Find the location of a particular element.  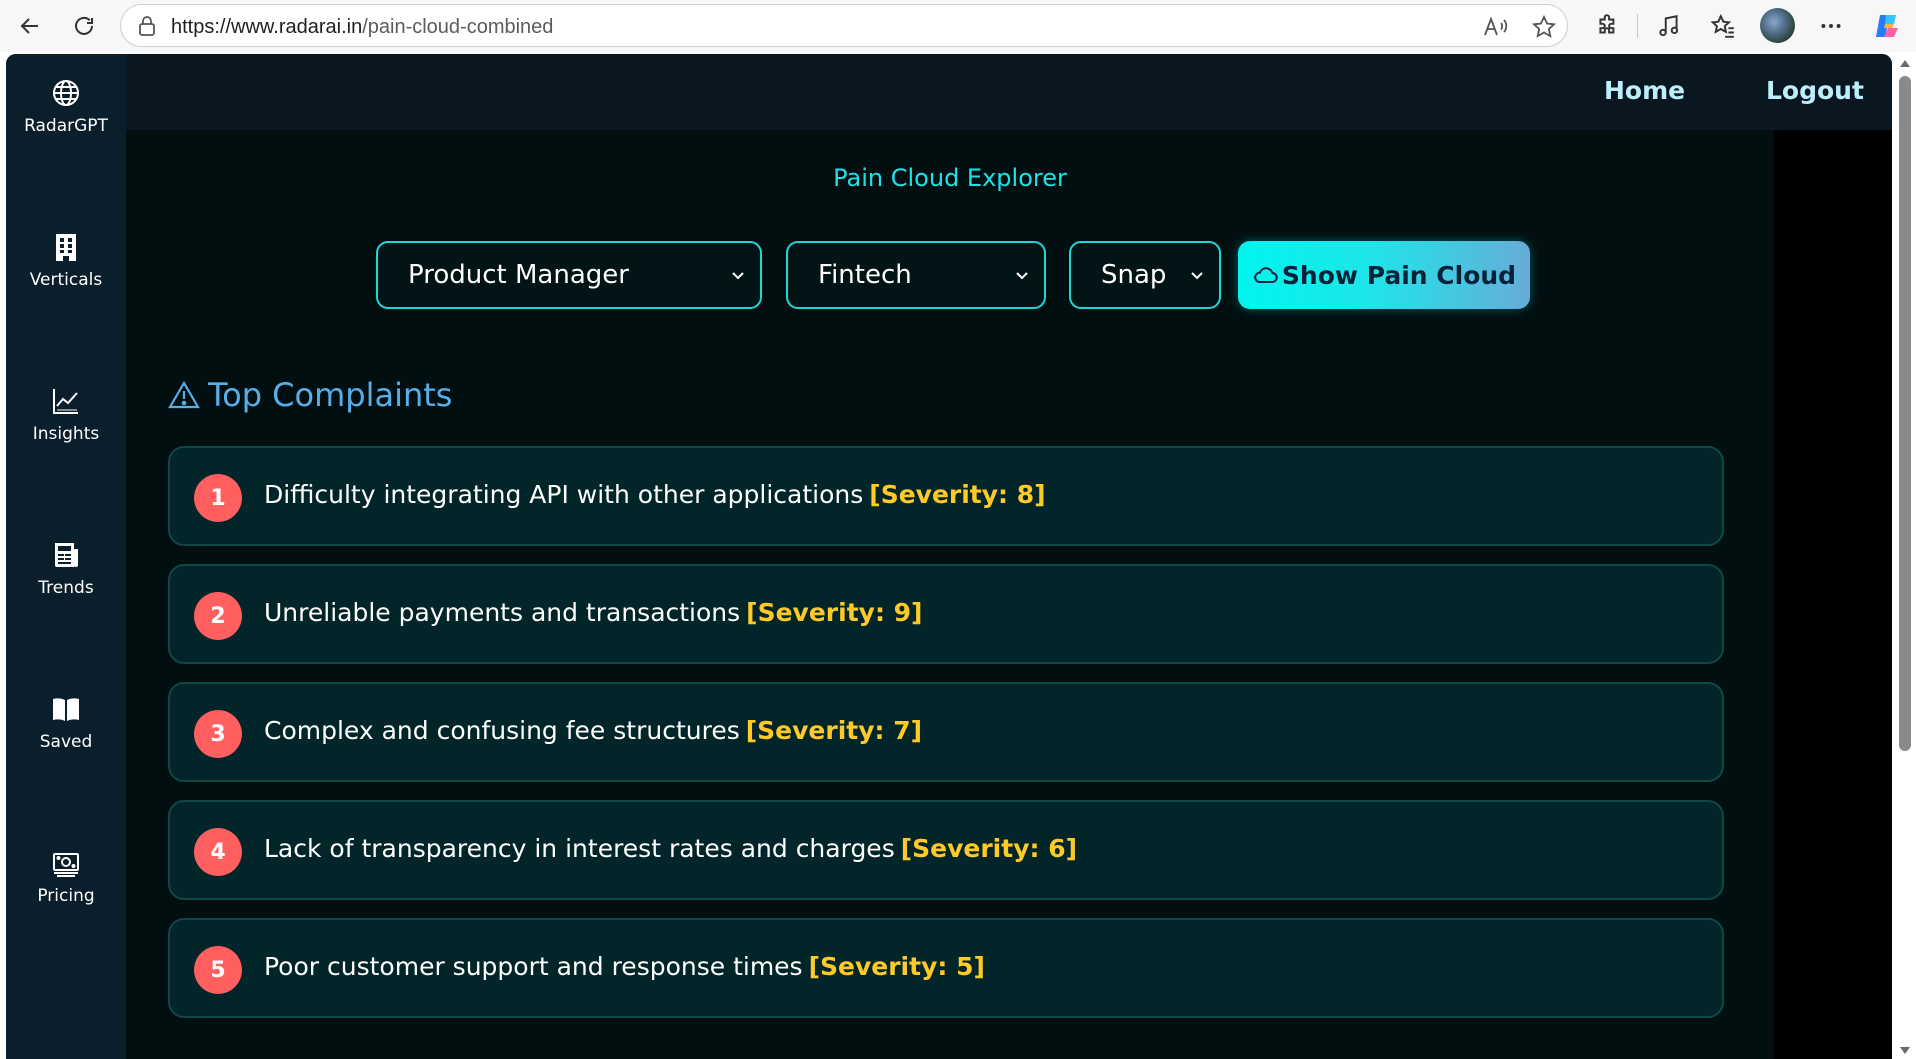

sidebar-item-radargpt: RadarGPT is located at coordinates (66, 123).